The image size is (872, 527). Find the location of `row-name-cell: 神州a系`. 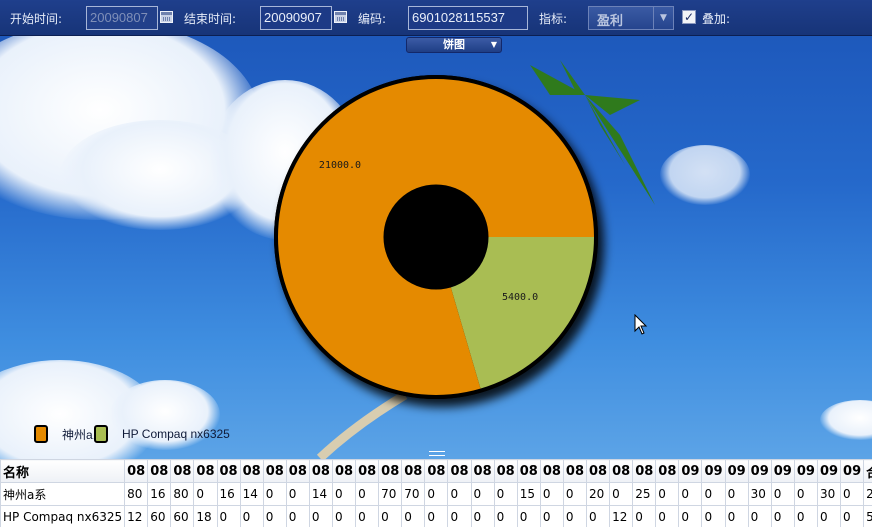

row-name-cell: 神州a系 is located at coordinates (63, 494).